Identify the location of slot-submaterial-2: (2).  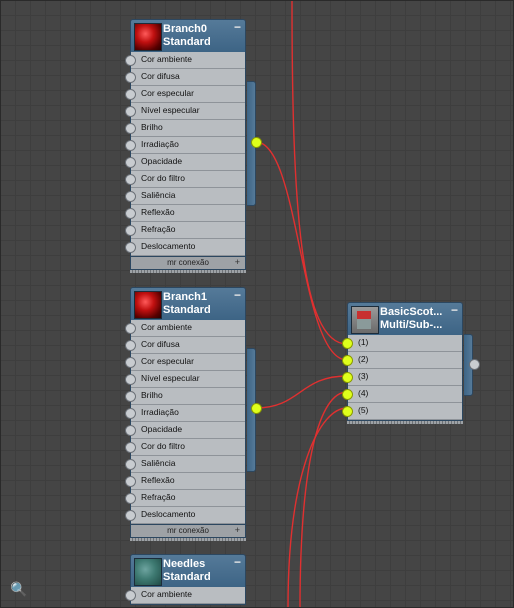
(402, 360).